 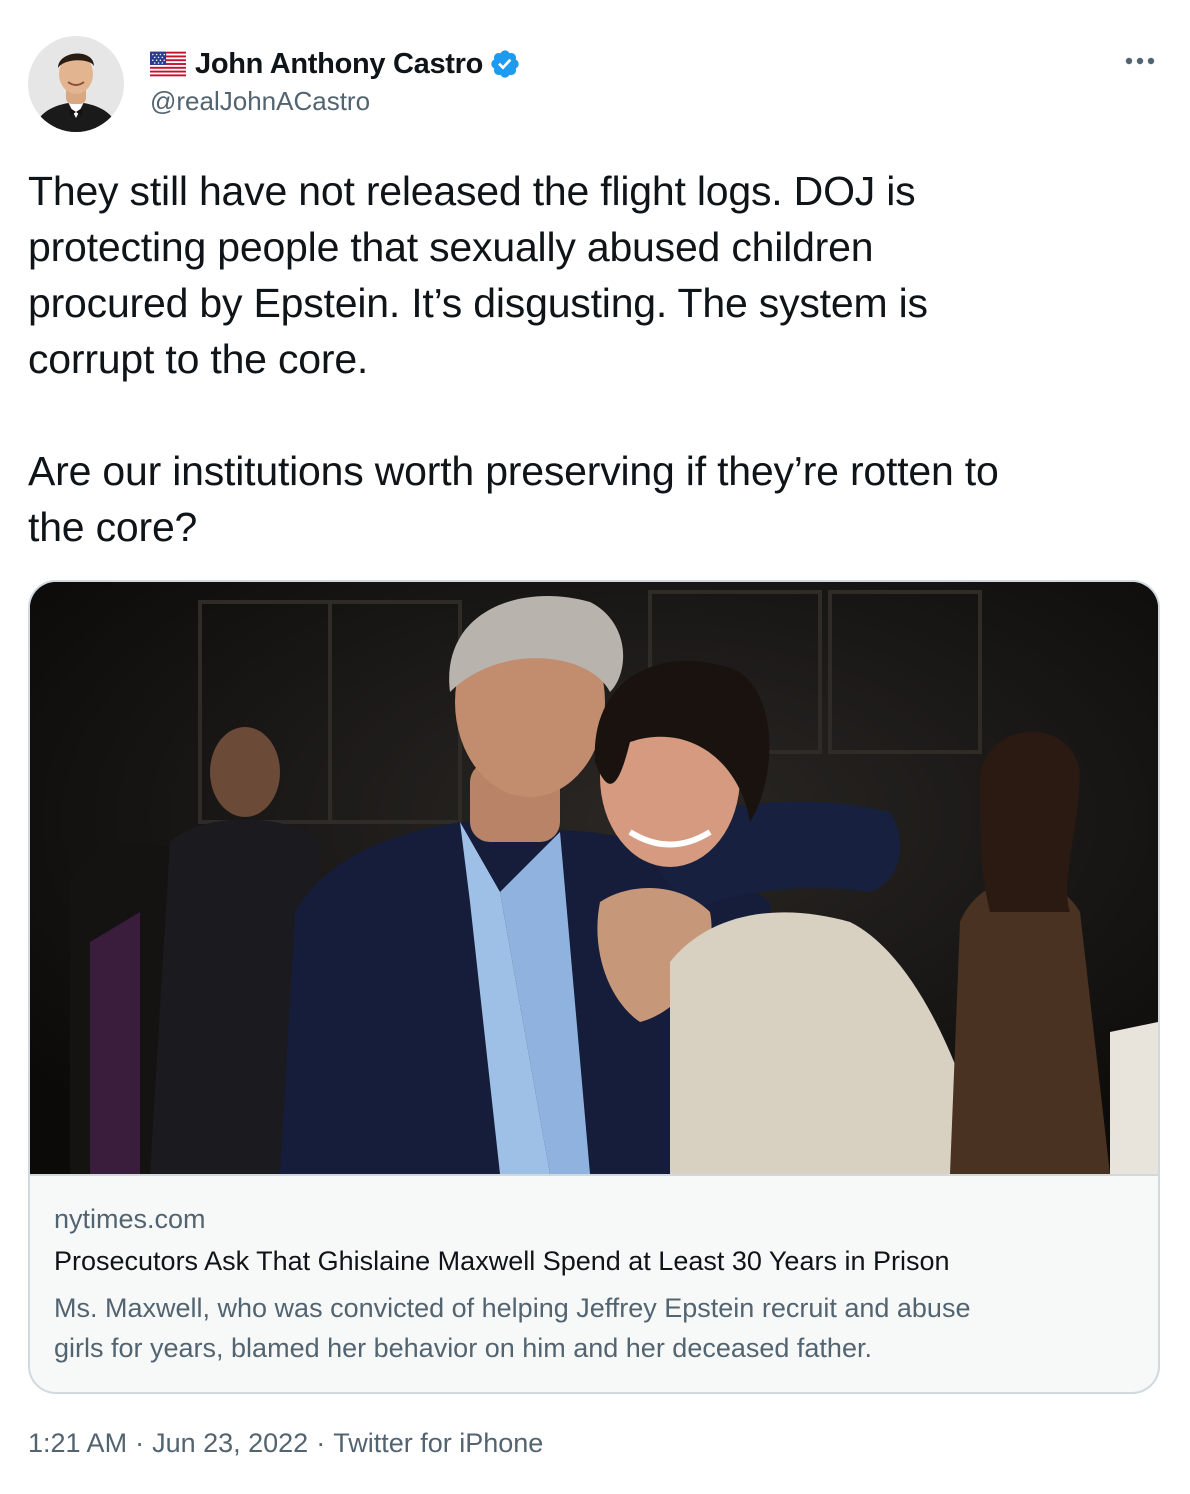 I want to click on tweet-source: Twitter for iPhone, so click(x=438, y=1443).